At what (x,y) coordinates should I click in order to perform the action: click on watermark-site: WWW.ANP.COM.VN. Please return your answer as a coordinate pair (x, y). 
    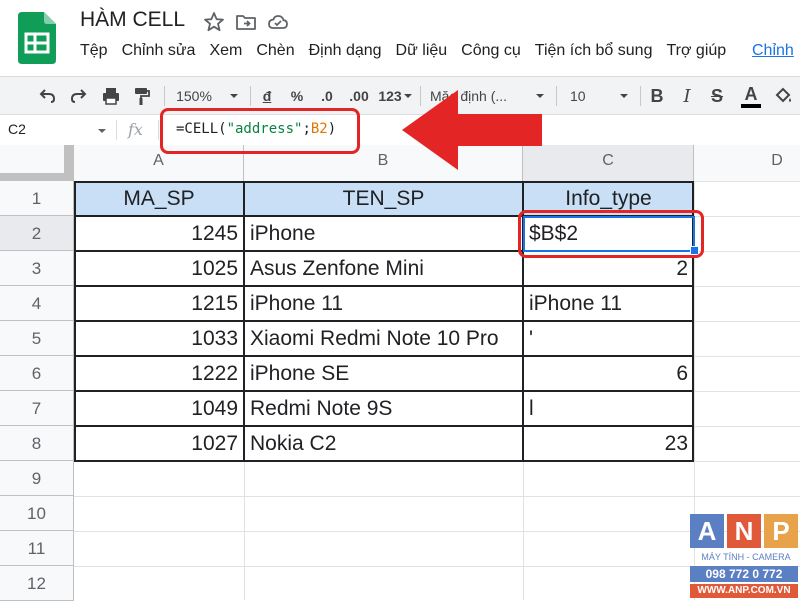
    Looking at the image, I should click on (744, 591).